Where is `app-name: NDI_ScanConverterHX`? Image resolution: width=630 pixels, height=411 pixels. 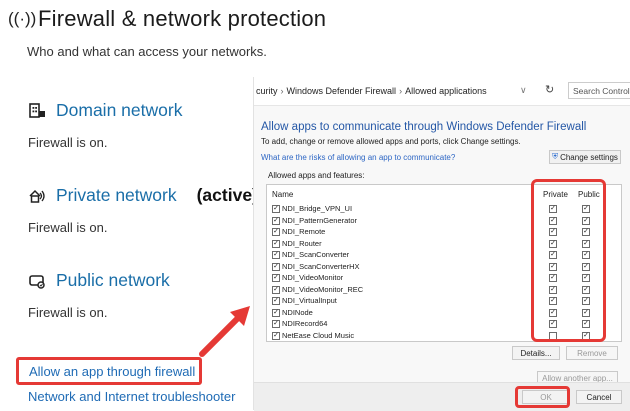 app-name: NDI_ScanConverterHX is located at coordinates (321, 266).